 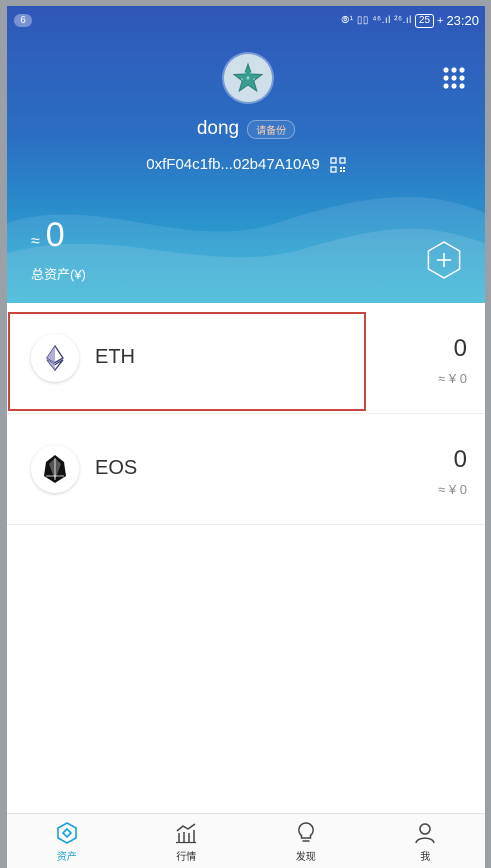 I want to click on nav-label: 发现, so click(x=305, y=857).